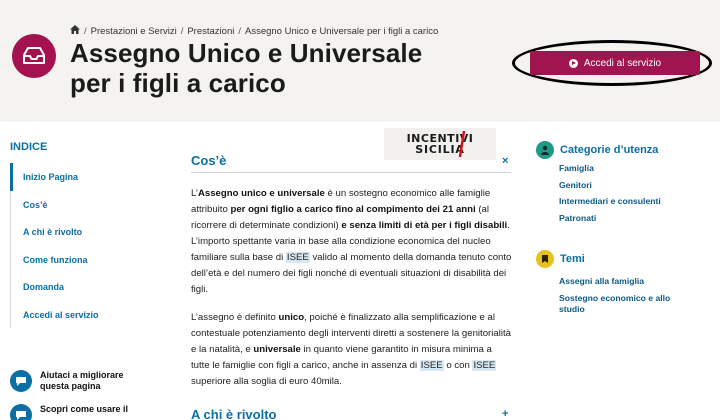 The width and height of the screenshot is (720, 420). What do you see at coordinates (609, 150) in the screenshot?
I see `categories-title: Categorie d’utenza` at bounding box center [609, 150].